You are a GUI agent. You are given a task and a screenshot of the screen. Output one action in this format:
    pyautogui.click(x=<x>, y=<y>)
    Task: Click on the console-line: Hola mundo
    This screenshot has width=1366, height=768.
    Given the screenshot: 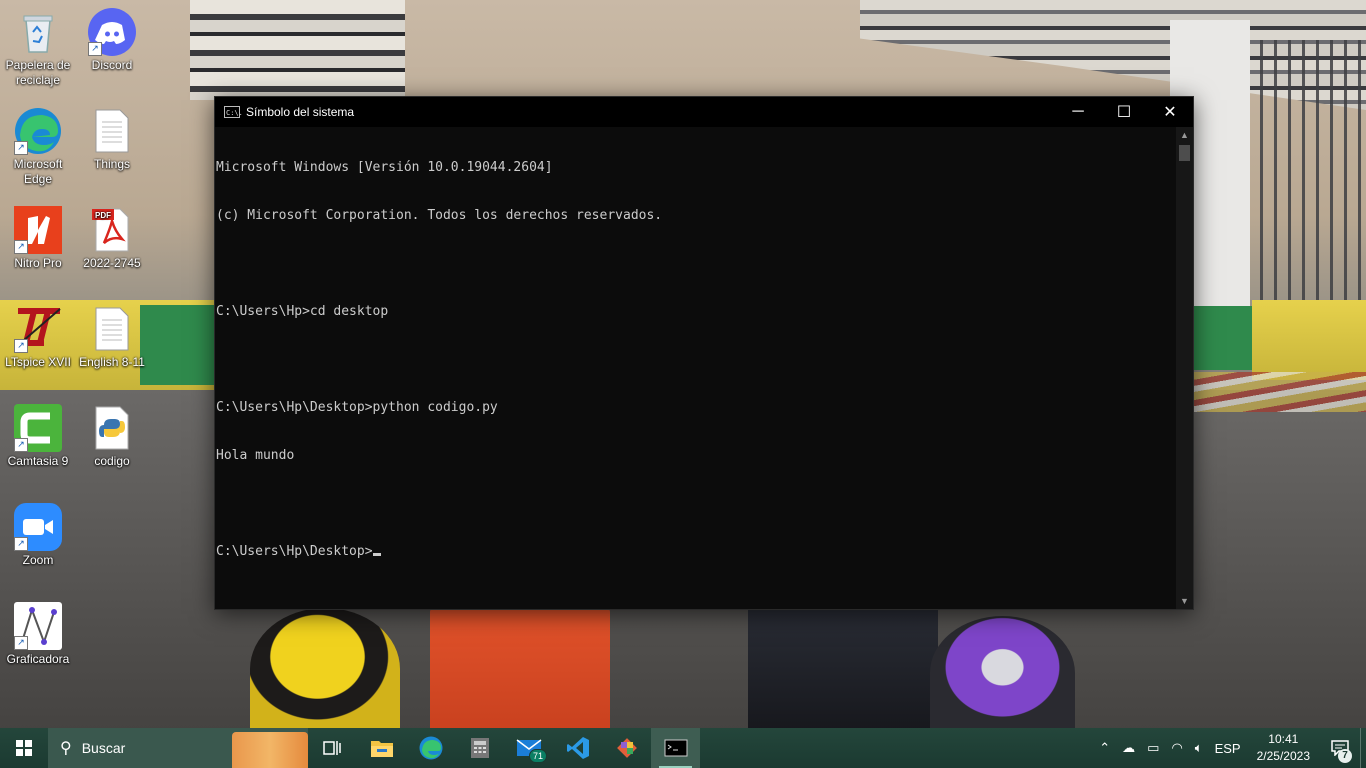 What is the action you would take?
    pyautogui.click(x=255, y=455)
    